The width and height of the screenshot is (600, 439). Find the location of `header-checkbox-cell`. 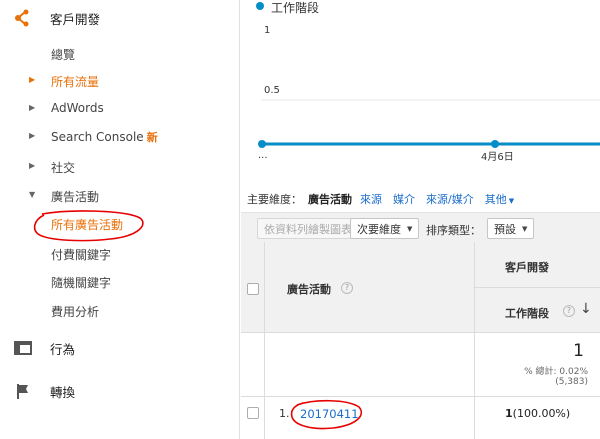

header-checkbox-cell is located at coordinates (253, 287).